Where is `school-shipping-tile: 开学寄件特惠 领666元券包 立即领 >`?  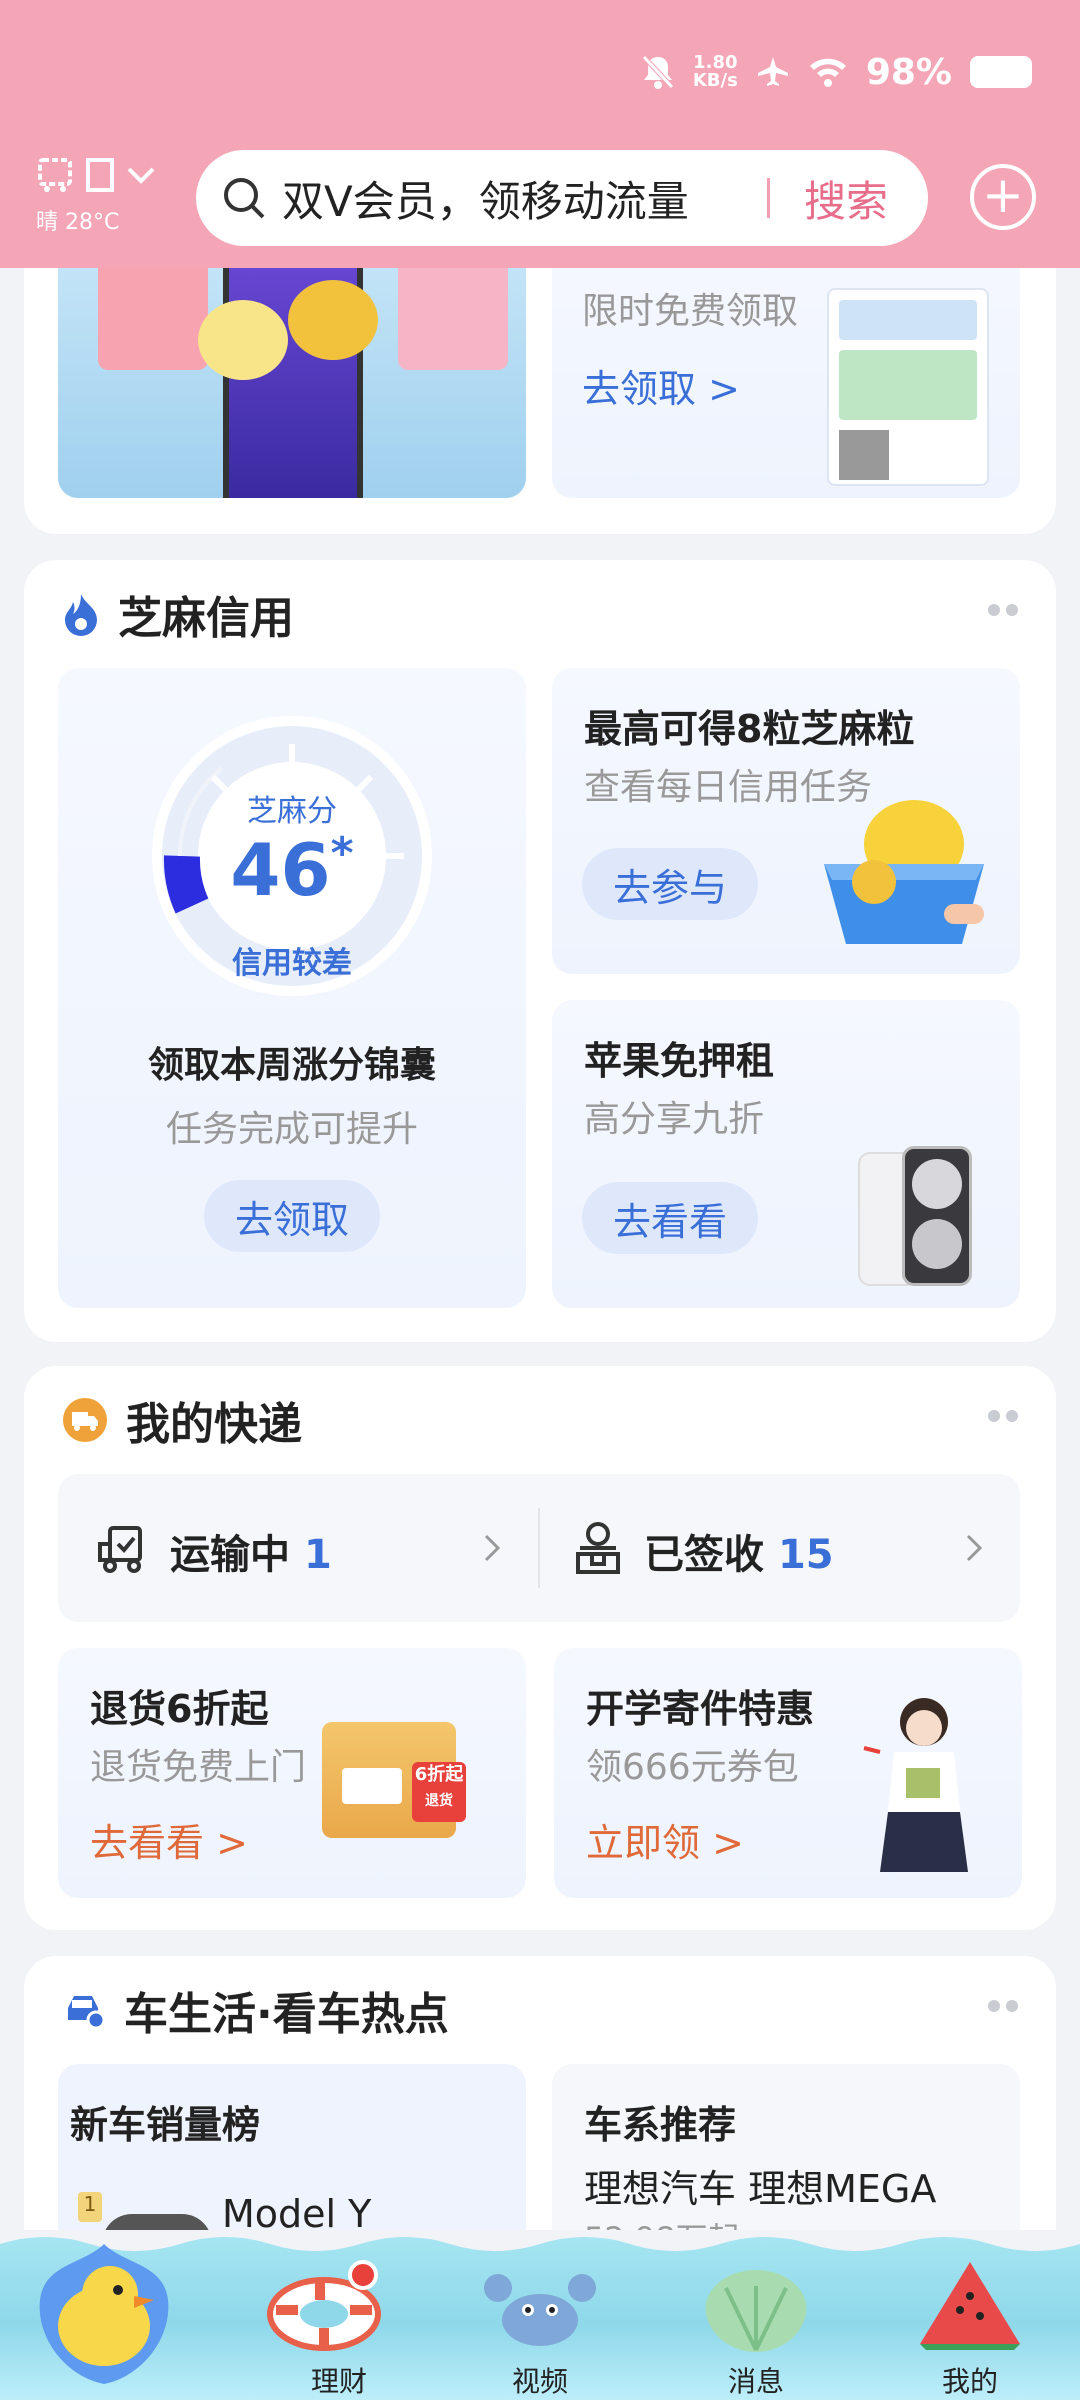
school-shipping-tile: 开学寄件特惠 领666元券包 立即领 > is located at coordinates (788, 1773).